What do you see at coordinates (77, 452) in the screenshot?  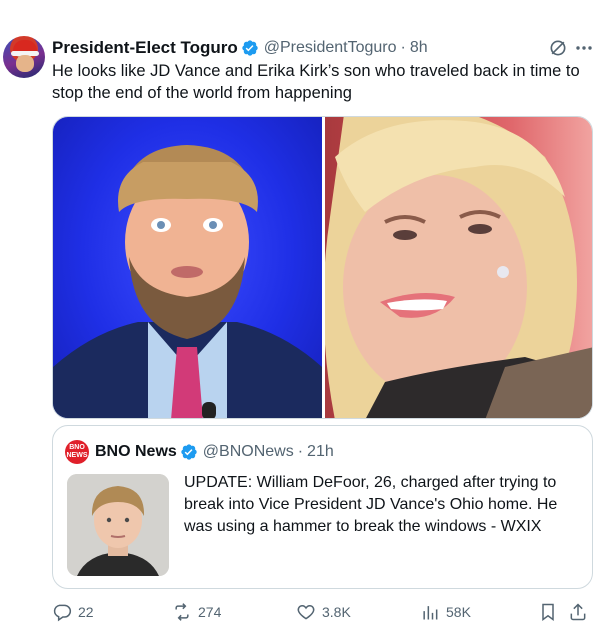 I see `quoted-author-avatar: BNO NEWS` at bounding box center [77, 452].